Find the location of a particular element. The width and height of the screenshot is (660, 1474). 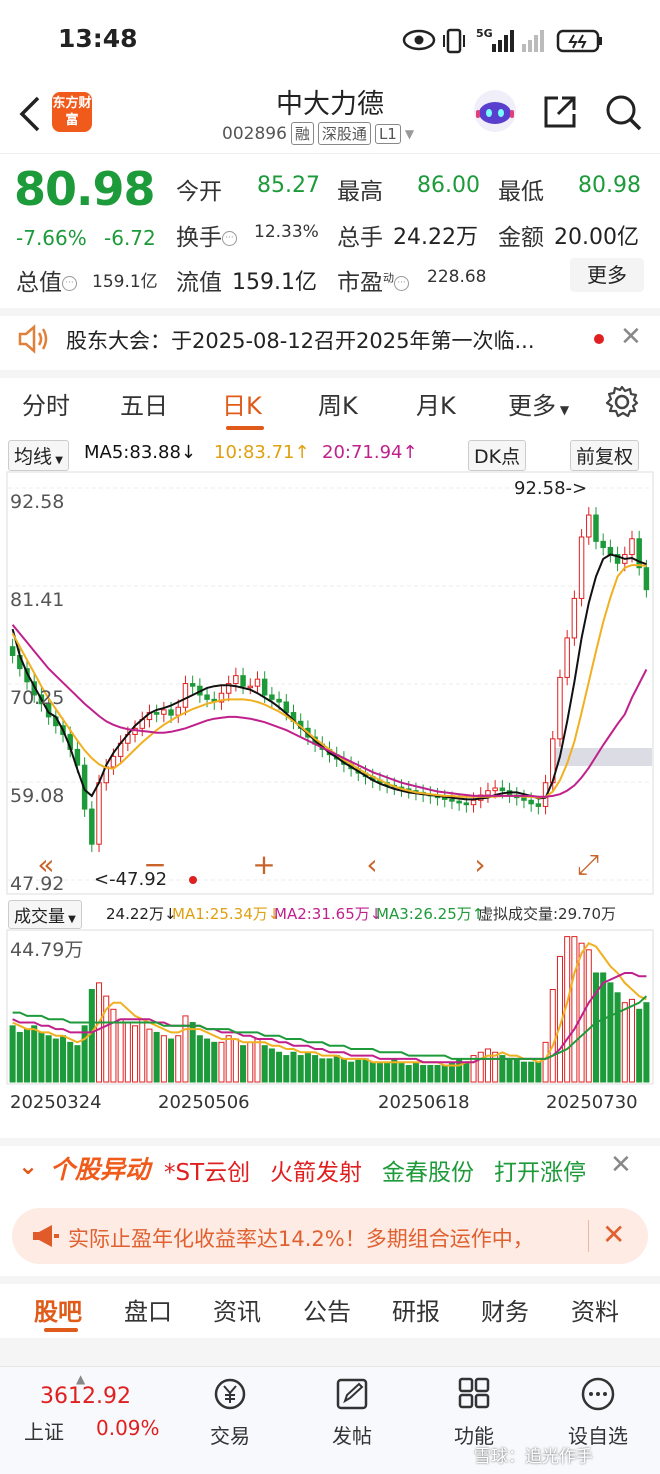

nav-add-watchlist: 设自选 is located at coordinates (598, 1412).